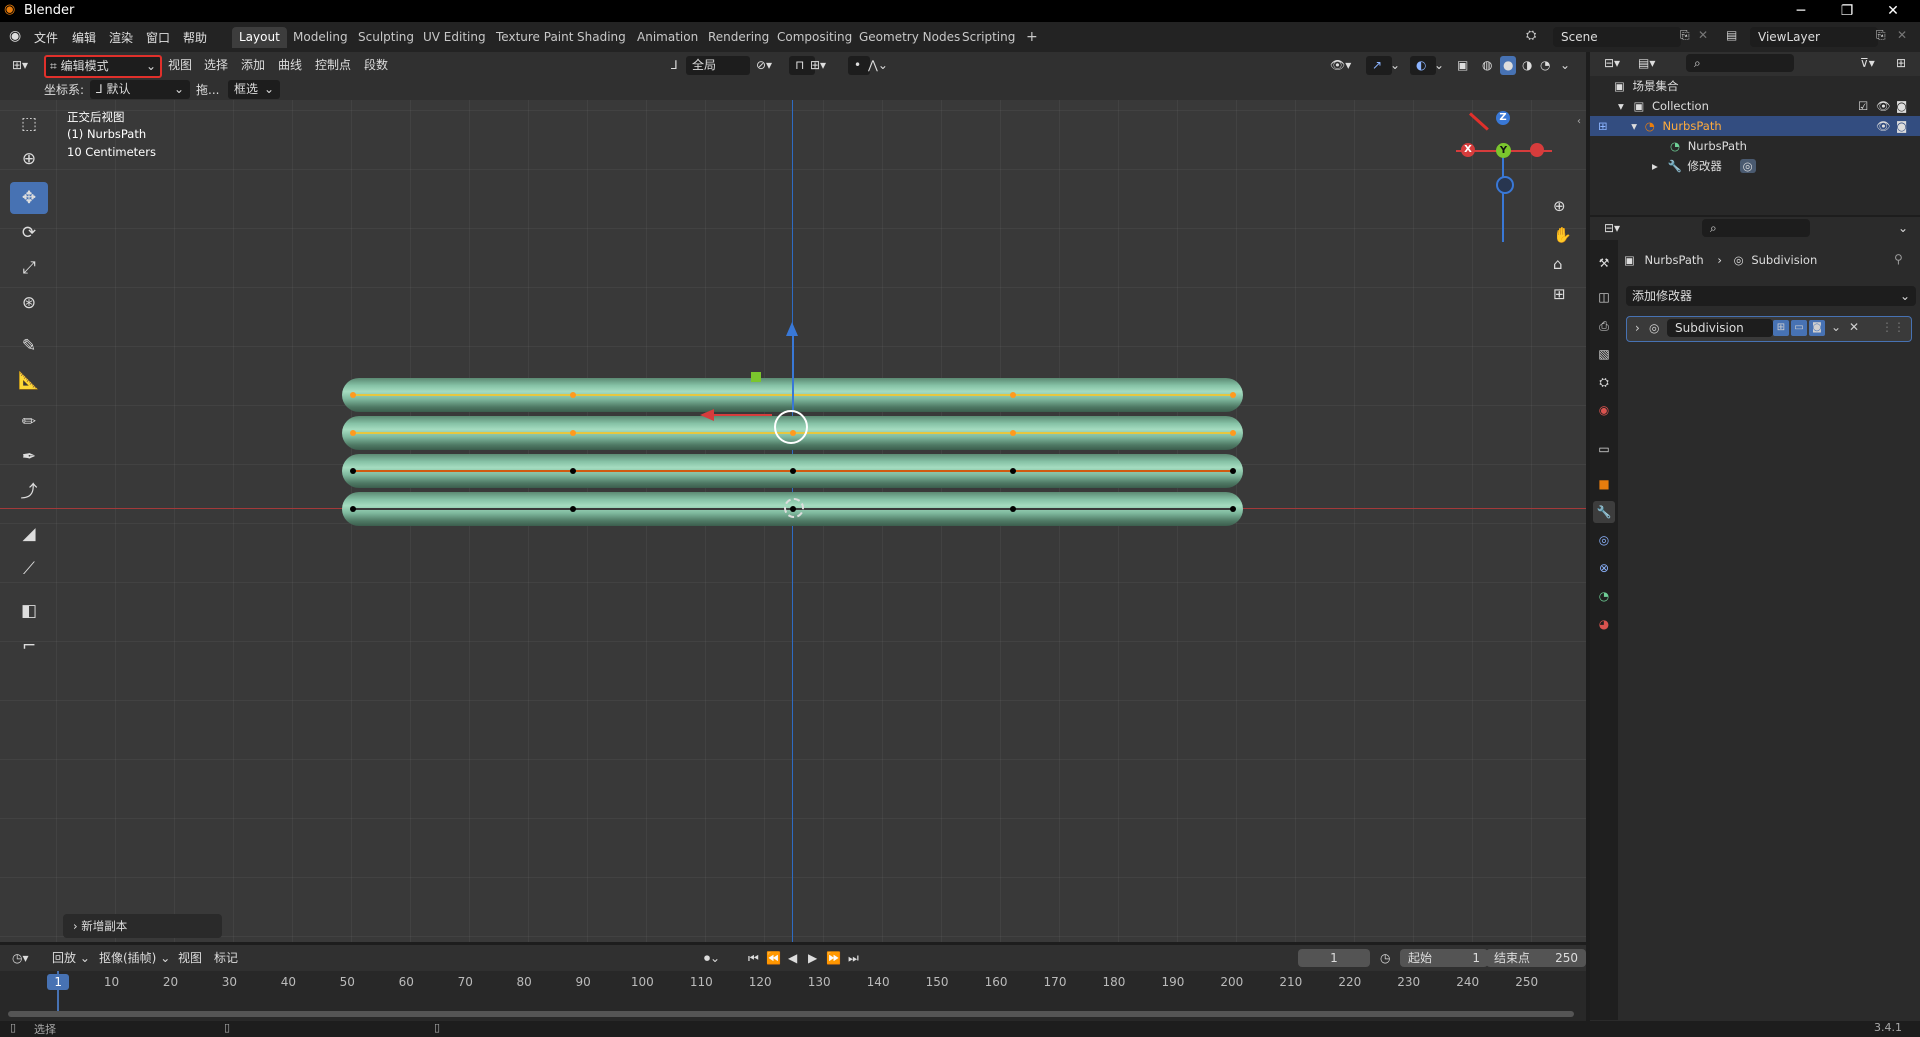 This screenshot has width=1920, height=1037. What do you see at coordinates (226, 958) in the screenshot?
I see `menu-markers: 标记` at bounding box center [226, 958].